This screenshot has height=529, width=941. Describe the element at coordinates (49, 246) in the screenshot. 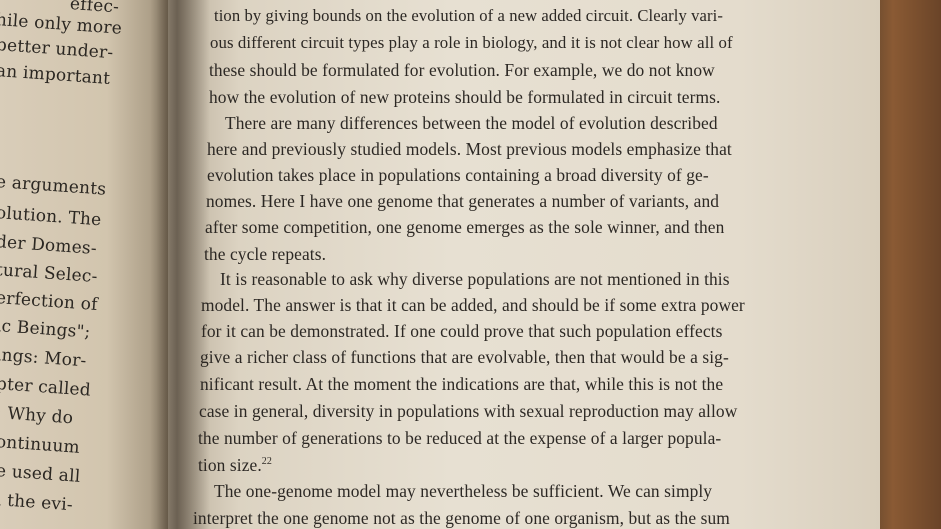

I see `left-page-line: der Domes-` at that location.